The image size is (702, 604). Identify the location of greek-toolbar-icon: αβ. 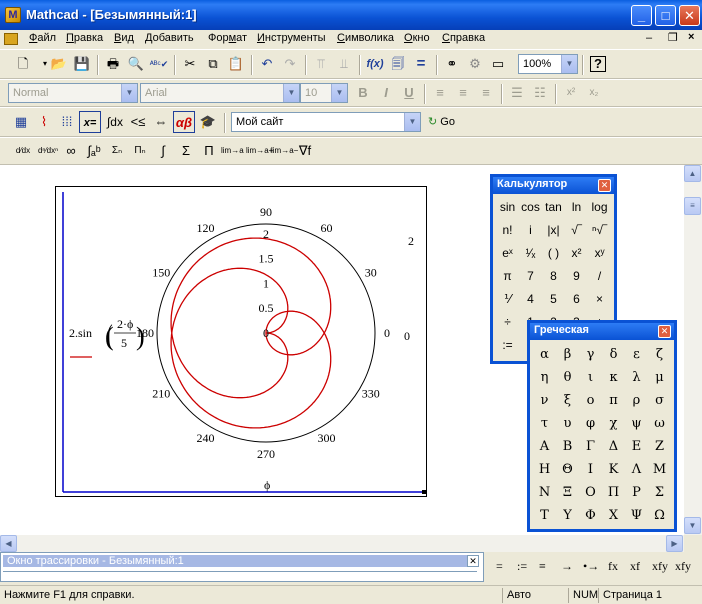
(184, 122).